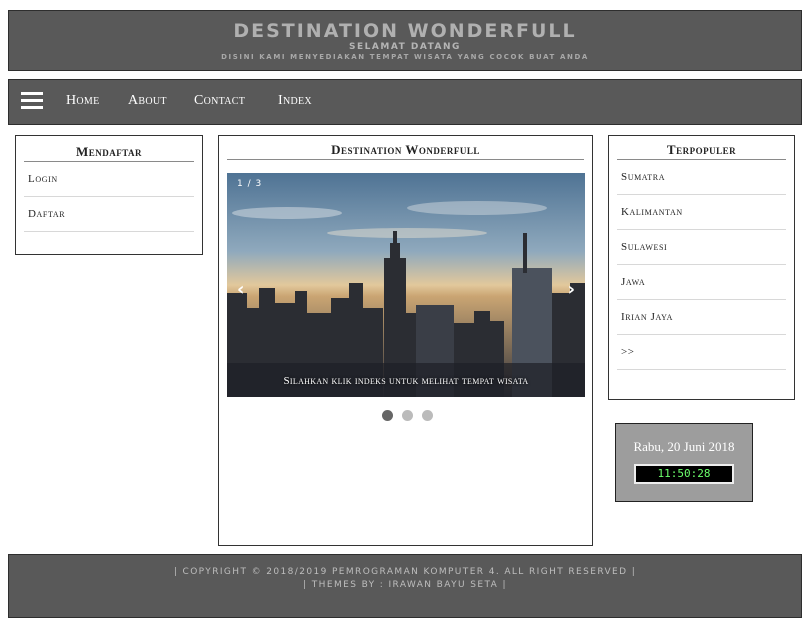 Image resolution: width=811 pixels, height=628 pixels. I want to click on site-title: DESTINATION WONDERFULL, so click(405, 31).